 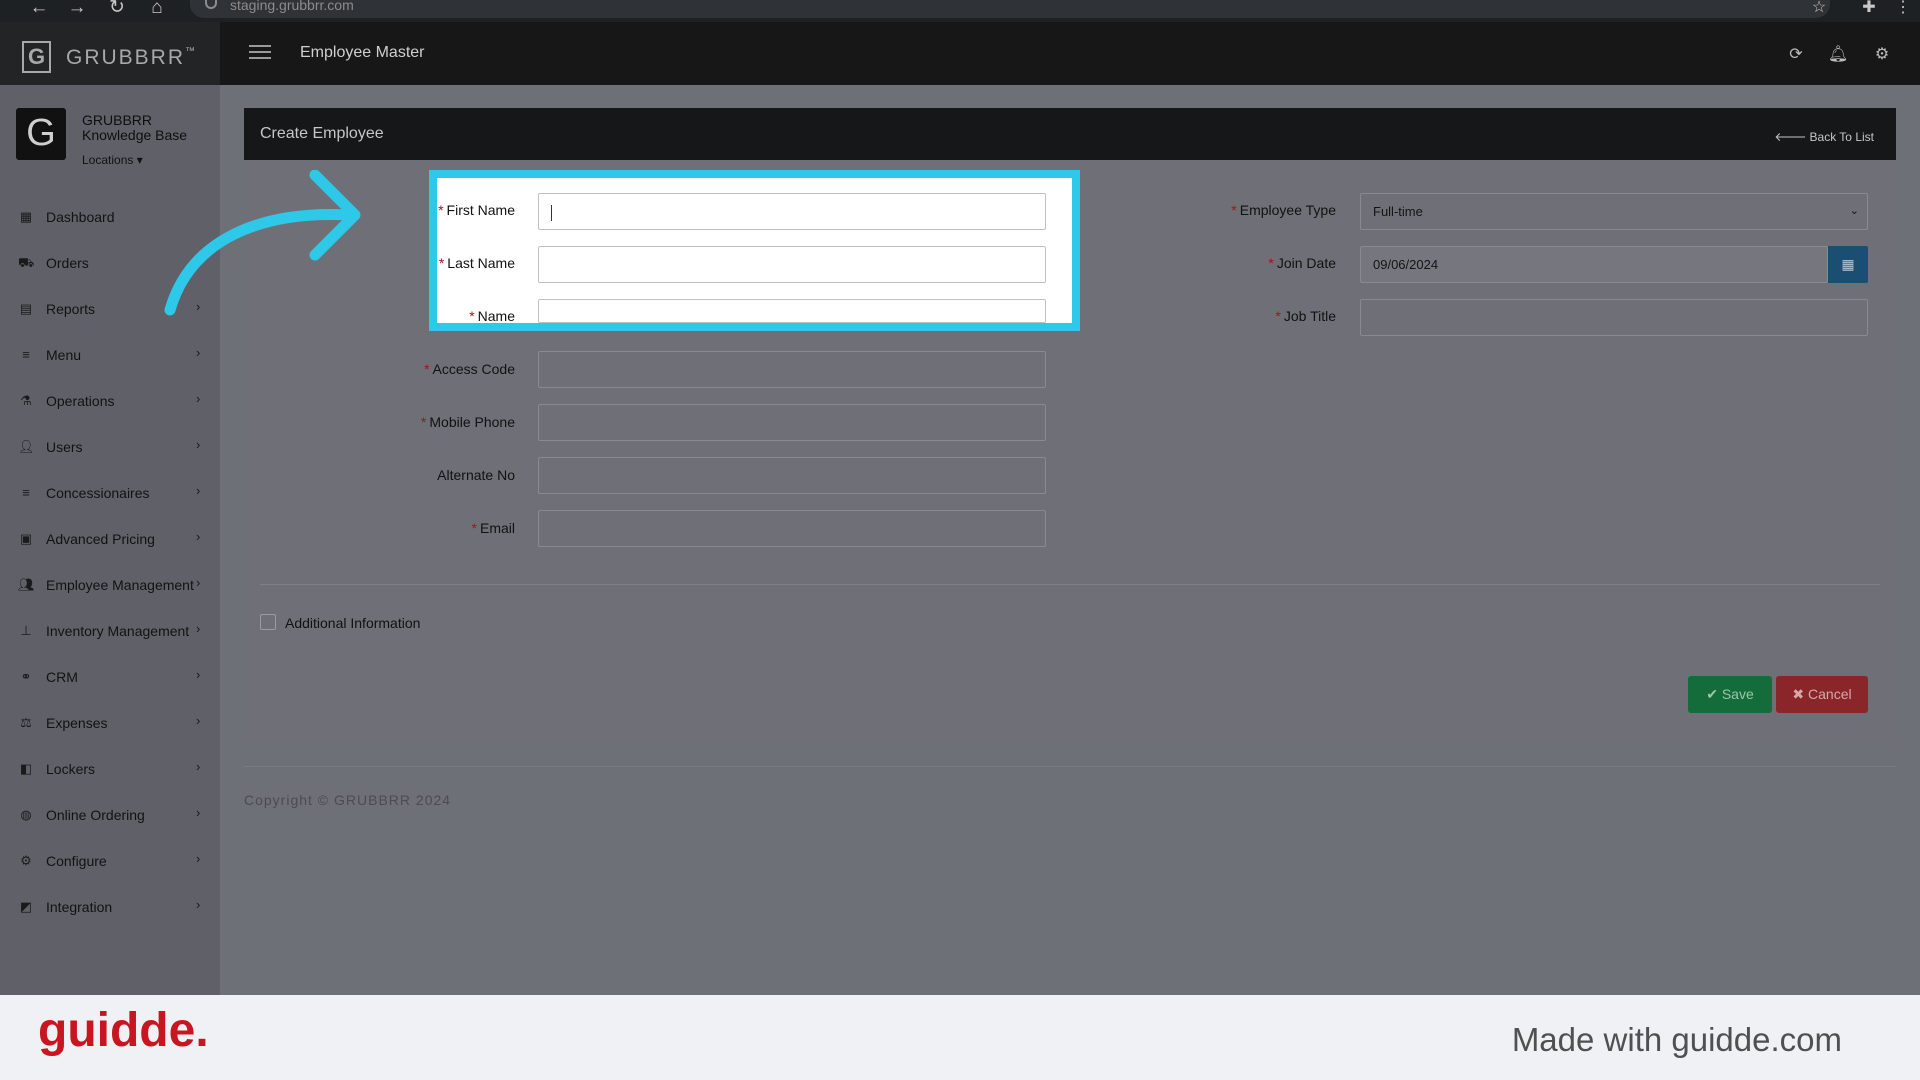 What do you see at coordinates (79, 907) in the screenshot?
I see `sidebar-item-label: Integration` at bounding box center [79, 907].